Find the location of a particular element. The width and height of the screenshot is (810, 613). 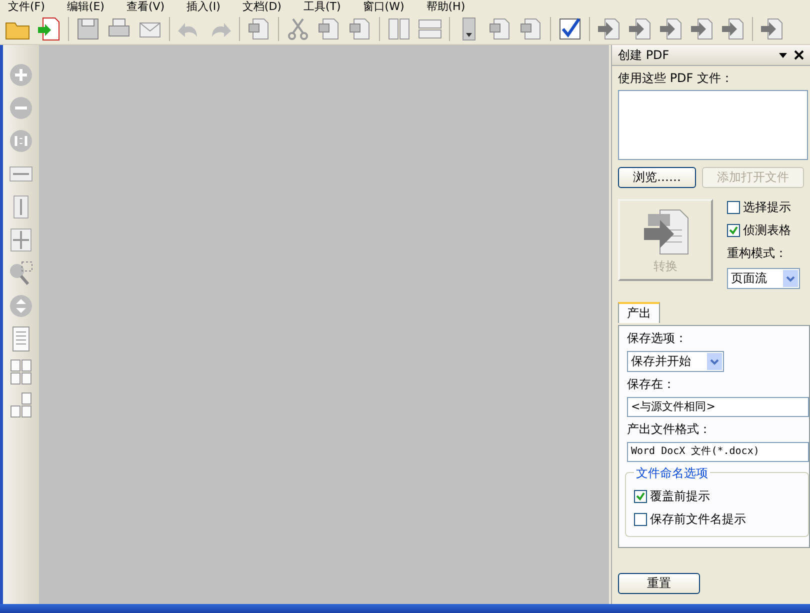

three-pages-icon is located at coordinates (21, 405).